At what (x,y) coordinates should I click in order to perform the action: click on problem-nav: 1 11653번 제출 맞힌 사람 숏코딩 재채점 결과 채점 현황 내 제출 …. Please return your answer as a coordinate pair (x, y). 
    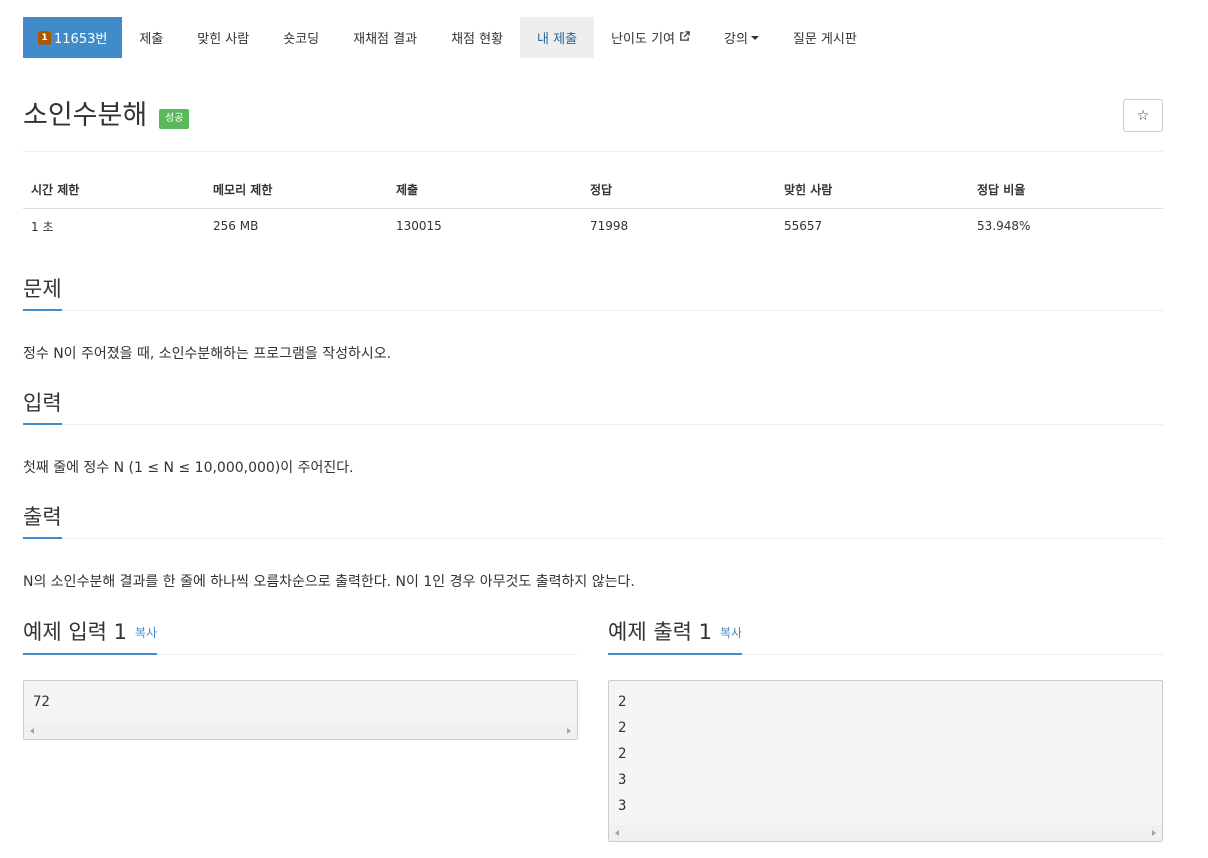
    Looking at the image, I should click on (593, 37).